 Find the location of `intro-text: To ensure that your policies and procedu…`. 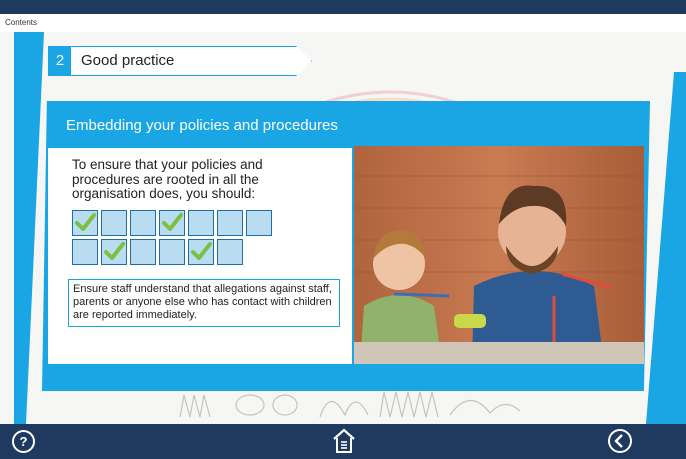

intro-text: To ensure that your policies and procedu… is located at coordinates (167, 179).